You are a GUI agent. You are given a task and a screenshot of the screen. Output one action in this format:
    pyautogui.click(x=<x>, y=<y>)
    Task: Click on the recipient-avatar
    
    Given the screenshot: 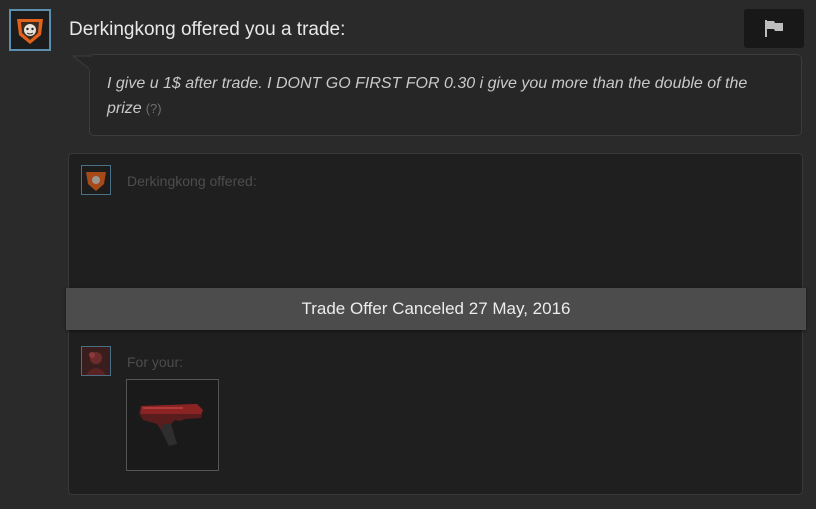 What is the action you would take?
    pyautogui.click(x=96, y=361)
    